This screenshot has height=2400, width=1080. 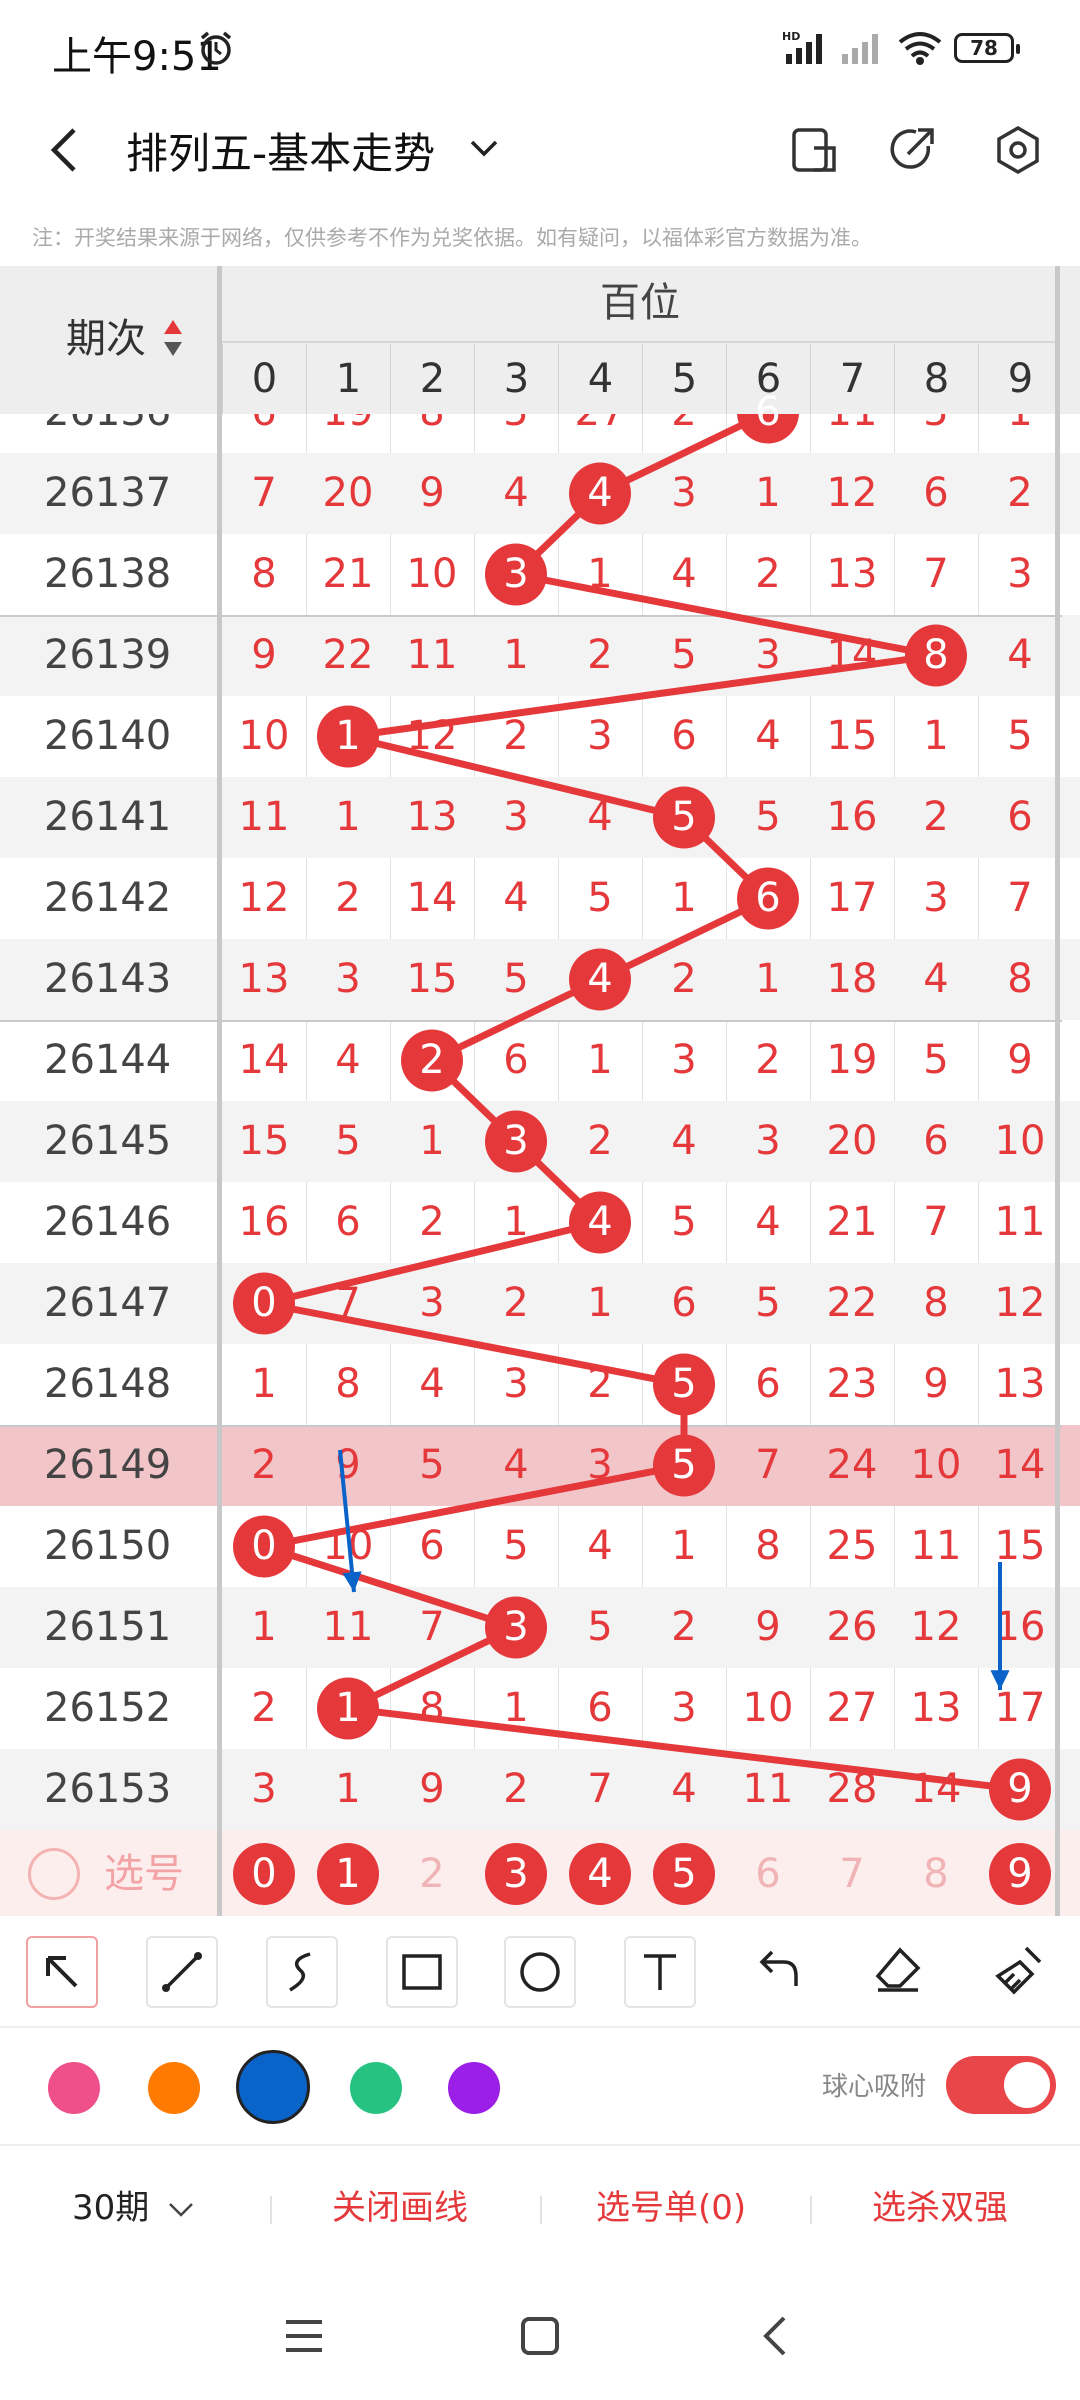 I want to click on table-row: 26139 9 22 11 1 2 5 3 14 8 4, so click(x=540, y=655).